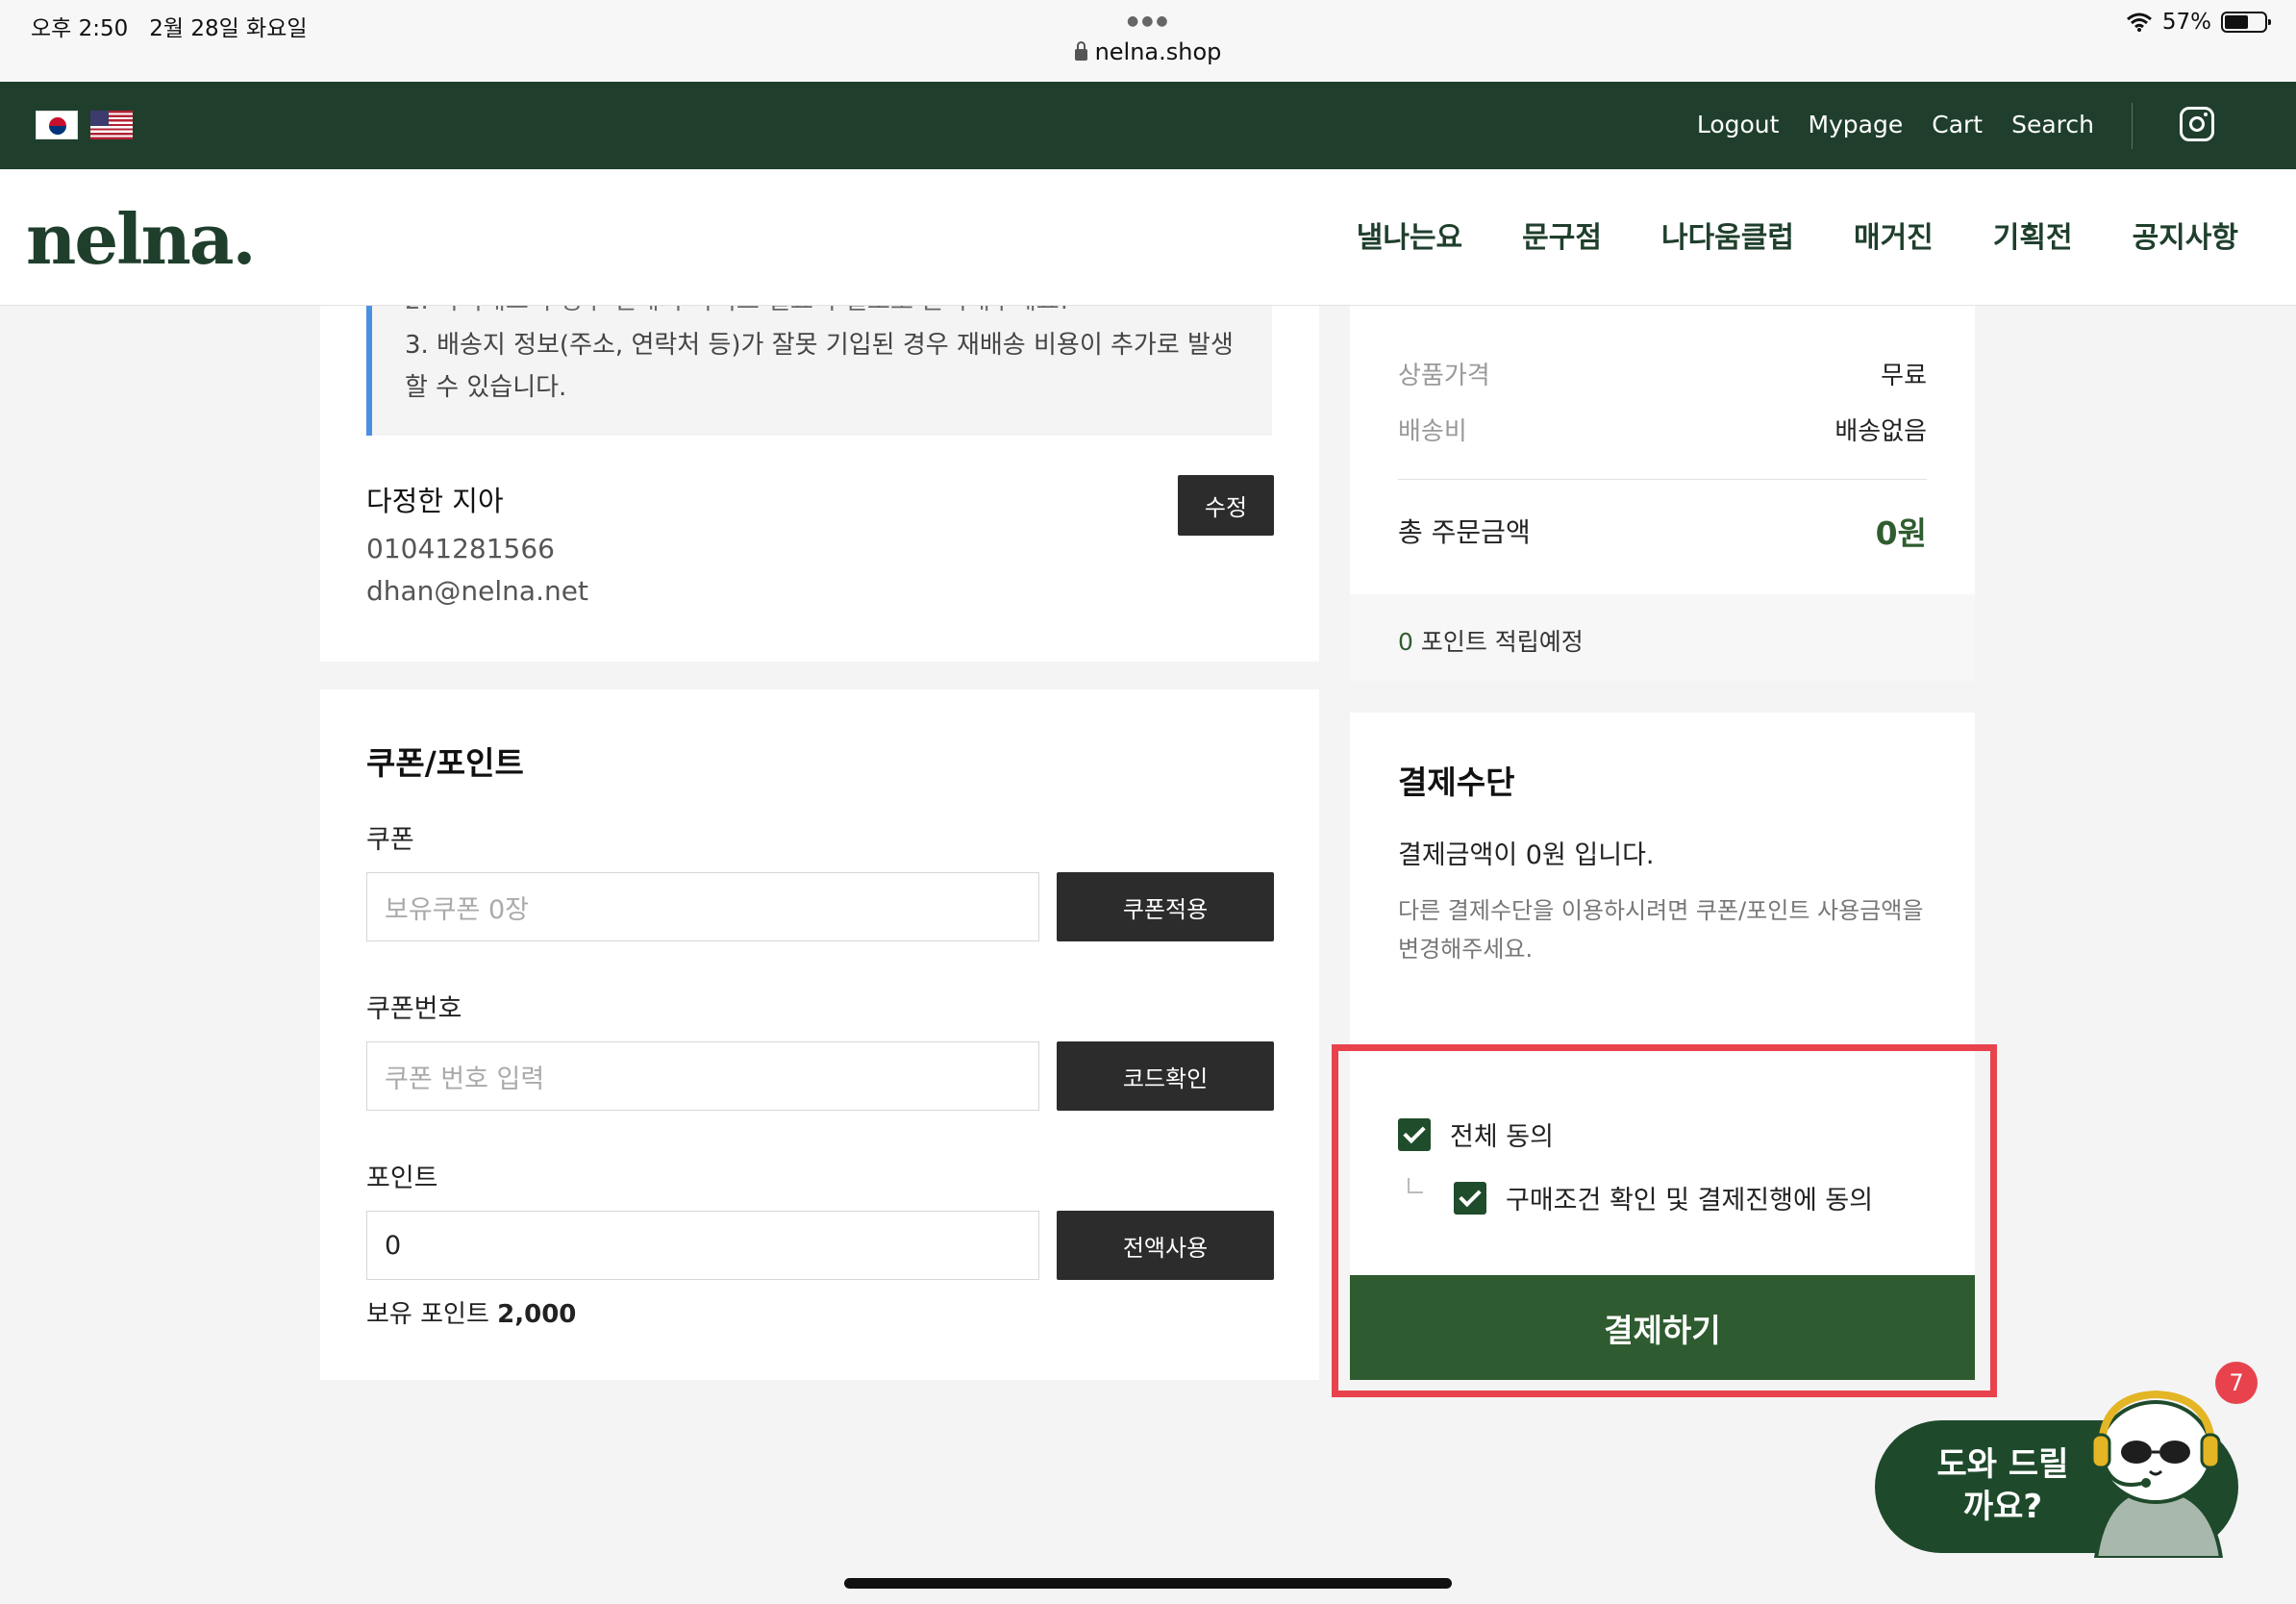  I want to click on instagram-icon, so click(2197, 124).